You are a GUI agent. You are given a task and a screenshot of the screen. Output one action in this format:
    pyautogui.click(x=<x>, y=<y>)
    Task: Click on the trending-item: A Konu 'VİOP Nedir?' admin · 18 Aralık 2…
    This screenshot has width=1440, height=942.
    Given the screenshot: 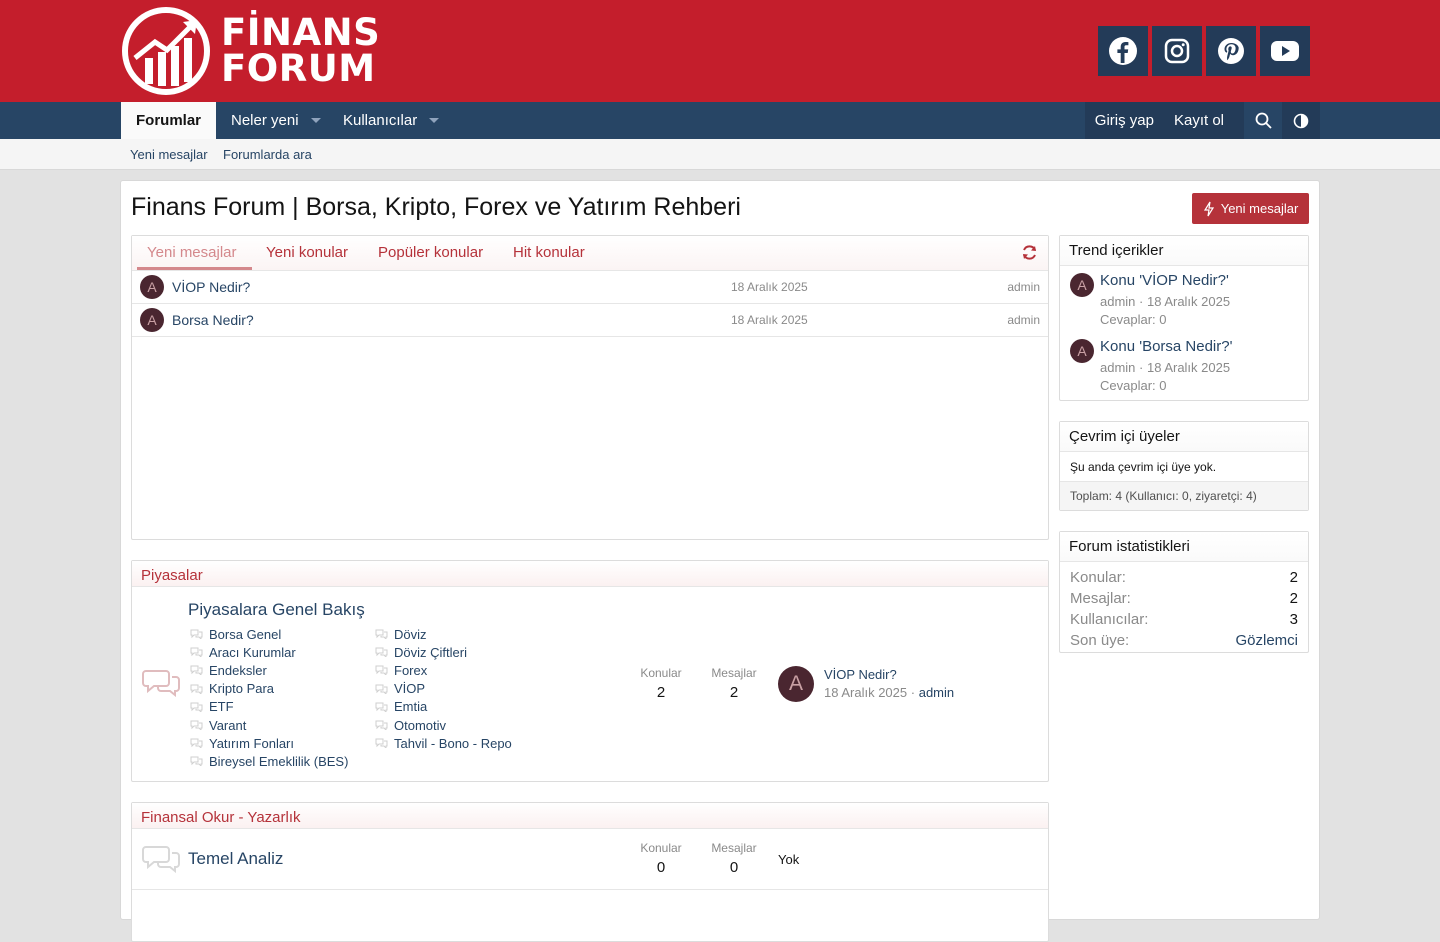 What is the action you would take?
    pyautogui.click(x=1184, y=299)
    